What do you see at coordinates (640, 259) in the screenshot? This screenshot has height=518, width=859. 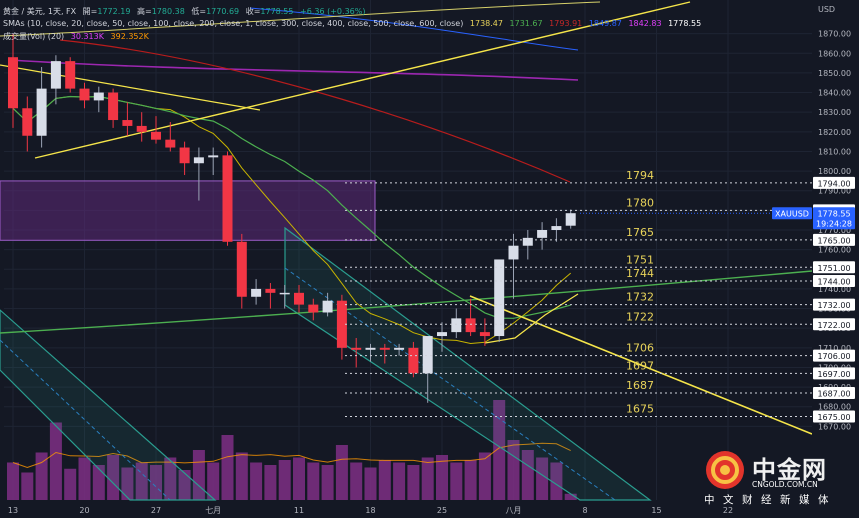 I see `level-label: 1751` at bounding box center [640, 259].